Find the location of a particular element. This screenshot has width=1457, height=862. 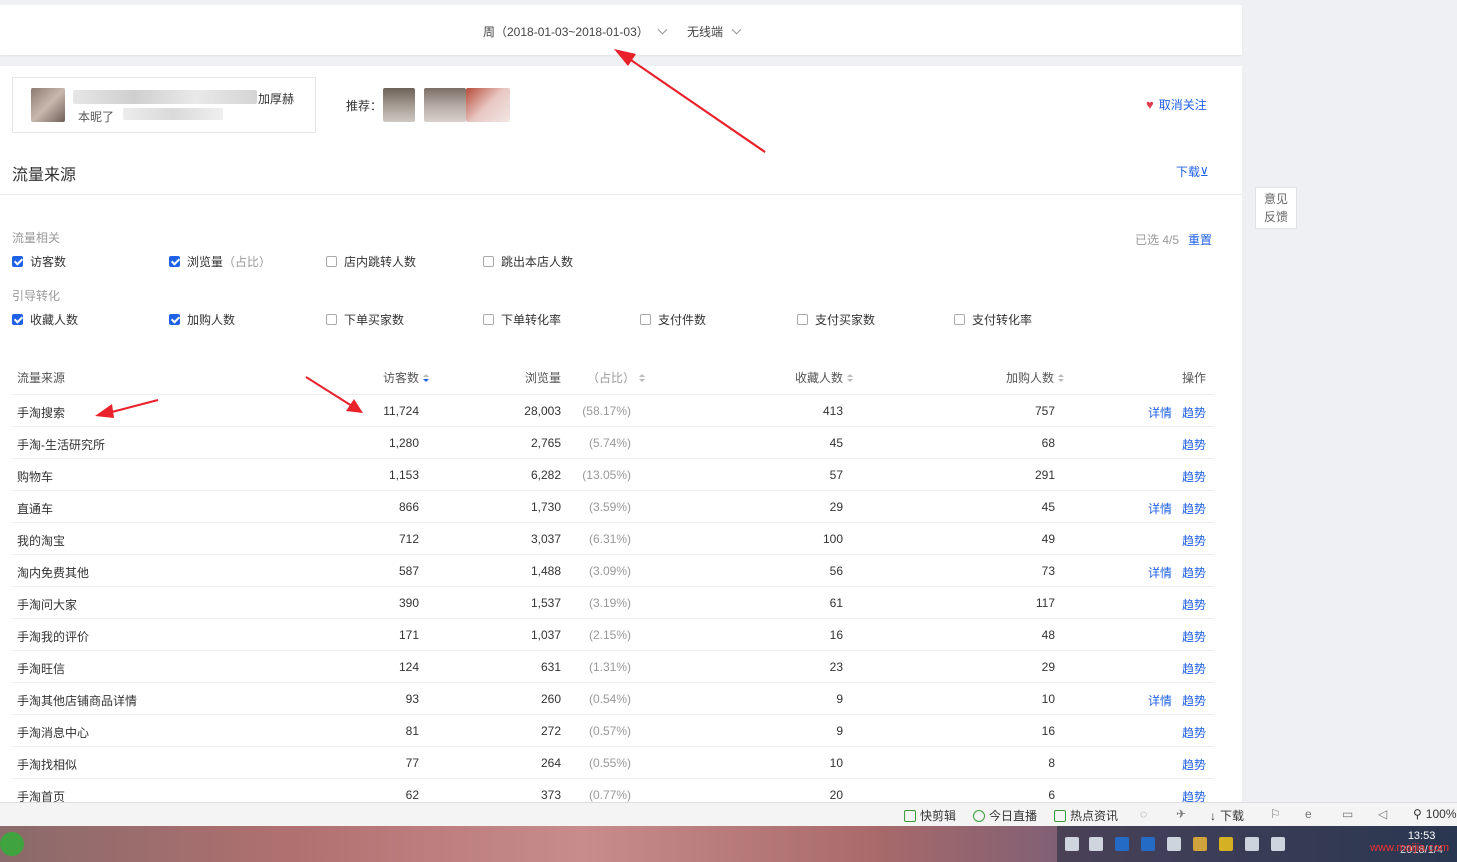

recommend-label: 推荐： is located at coordinates (364, 106).